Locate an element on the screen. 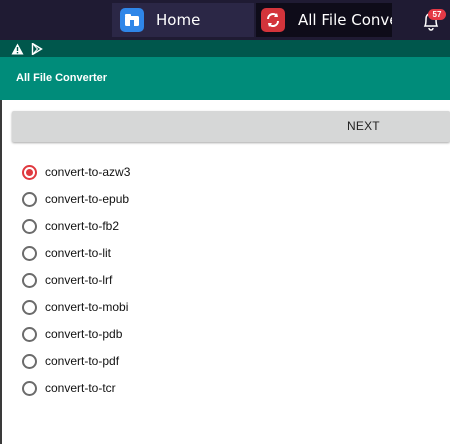 The image size is (450, 444). radio-option-label: convert-to-pdb is located at coordinates (84, 334).